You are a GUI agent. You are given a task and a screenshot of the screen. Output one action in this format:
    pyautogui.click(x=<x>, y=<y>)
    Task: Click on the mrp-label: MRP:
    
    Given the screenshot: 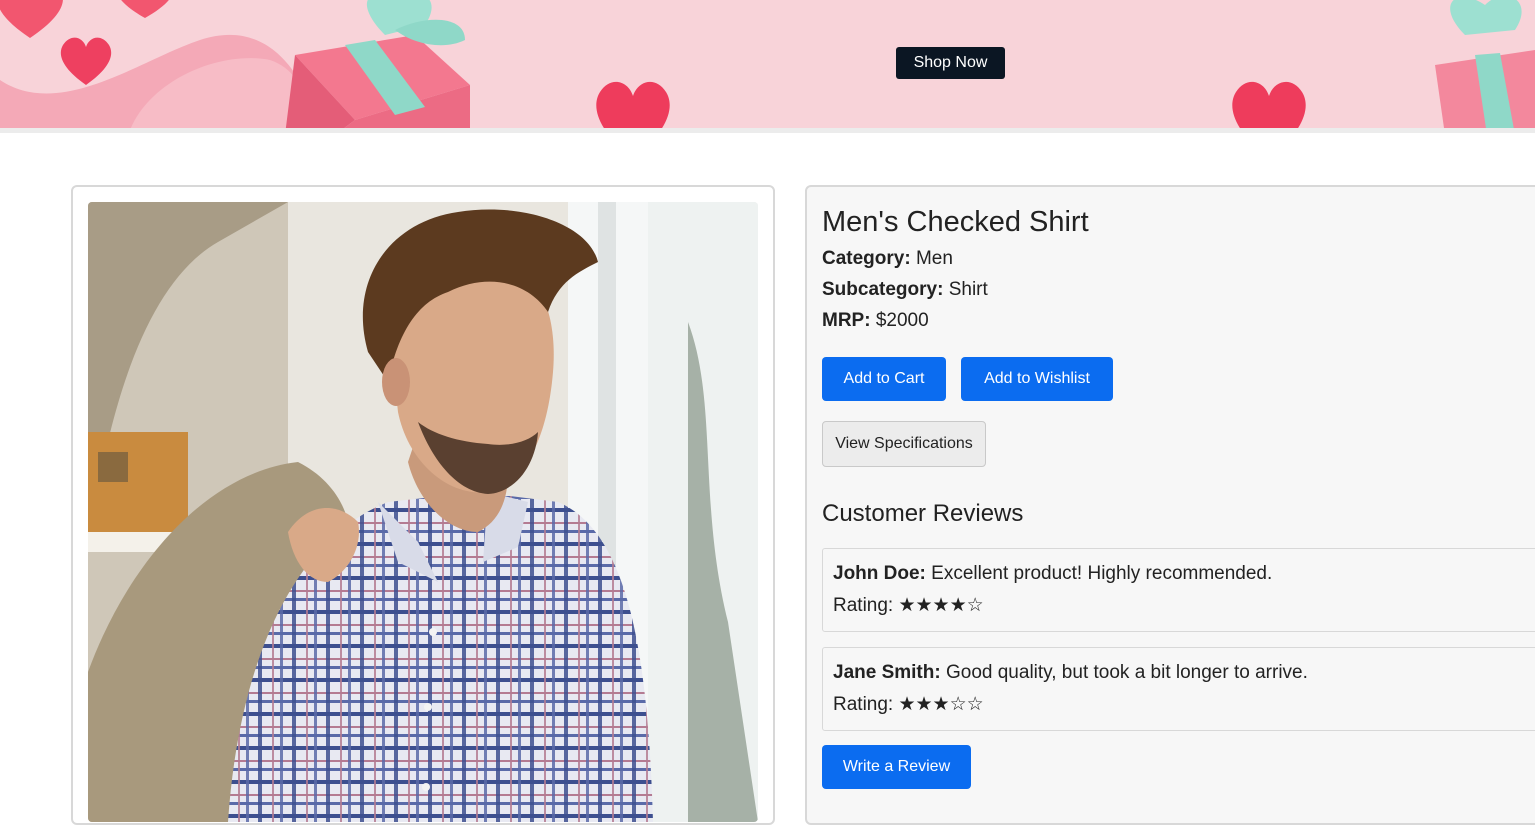 What is the action you would take?
    pyautogui.click(x=846, y=320)
    